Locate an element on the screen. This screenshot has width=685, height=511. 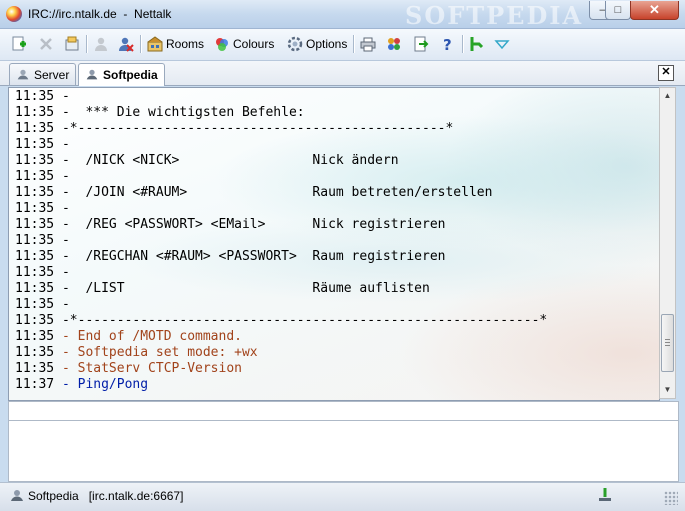
chat-line: 11:35 - Softpedia set mode: +wx is located at coordinates (136, 353).